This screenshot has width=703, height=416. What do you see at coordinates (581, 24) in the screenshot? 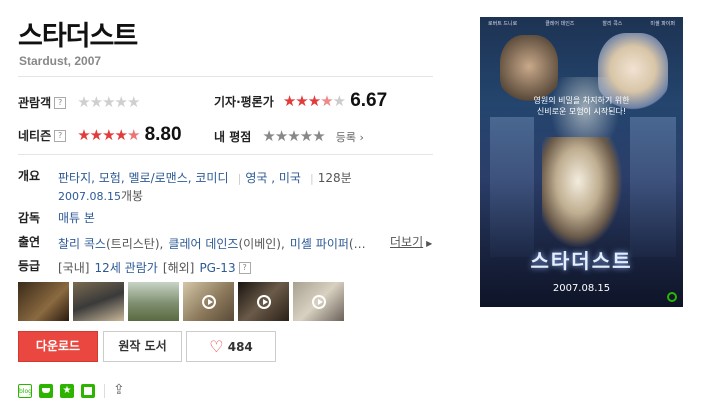
I see `poster-cast-names: 로버트 드니로 클레어 데인즈 찰리 콕스 미셸 파이퍼` at bounding box center [581, 24].